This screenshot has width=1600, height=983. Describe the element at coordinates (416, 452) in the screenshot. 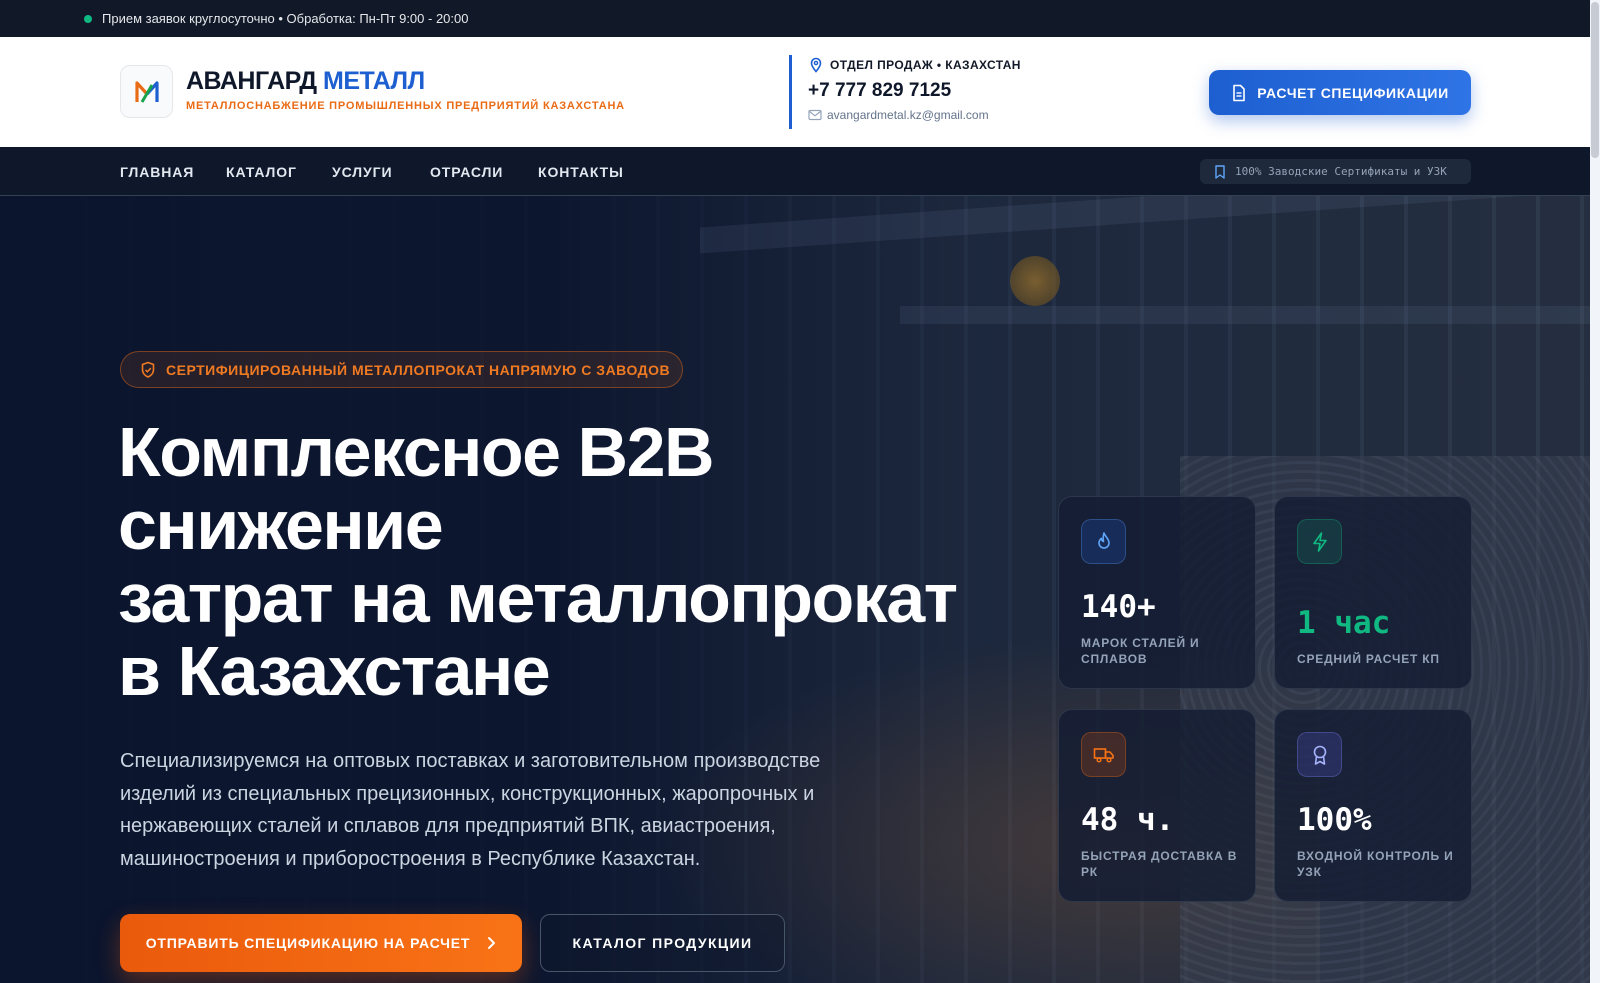

I see `hero-title-line: Комплексное B2B` at that location.